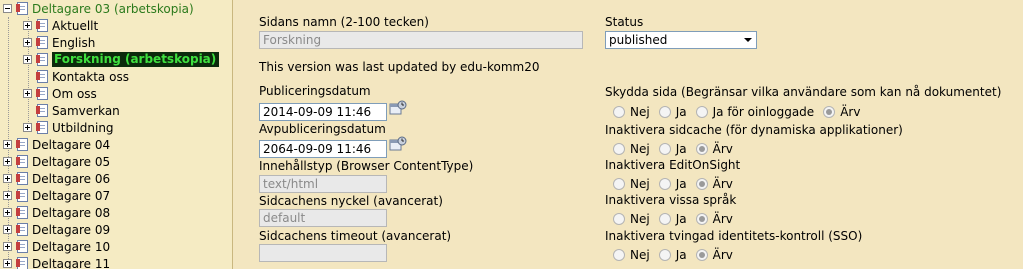  I want to click on protect-page-radio-group: Nej Ja Ja för oinloggade Ärv, so click(741, 112).